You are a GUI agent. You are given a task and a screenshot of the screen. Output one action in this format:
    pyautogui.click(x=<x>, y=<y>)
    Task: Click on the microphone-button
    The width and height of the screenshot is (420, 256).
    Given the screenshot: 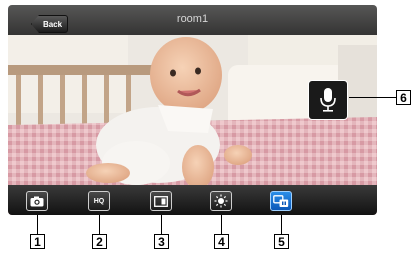 What is the action you would take?
    pyautogui.click(x=328, y=100)
    